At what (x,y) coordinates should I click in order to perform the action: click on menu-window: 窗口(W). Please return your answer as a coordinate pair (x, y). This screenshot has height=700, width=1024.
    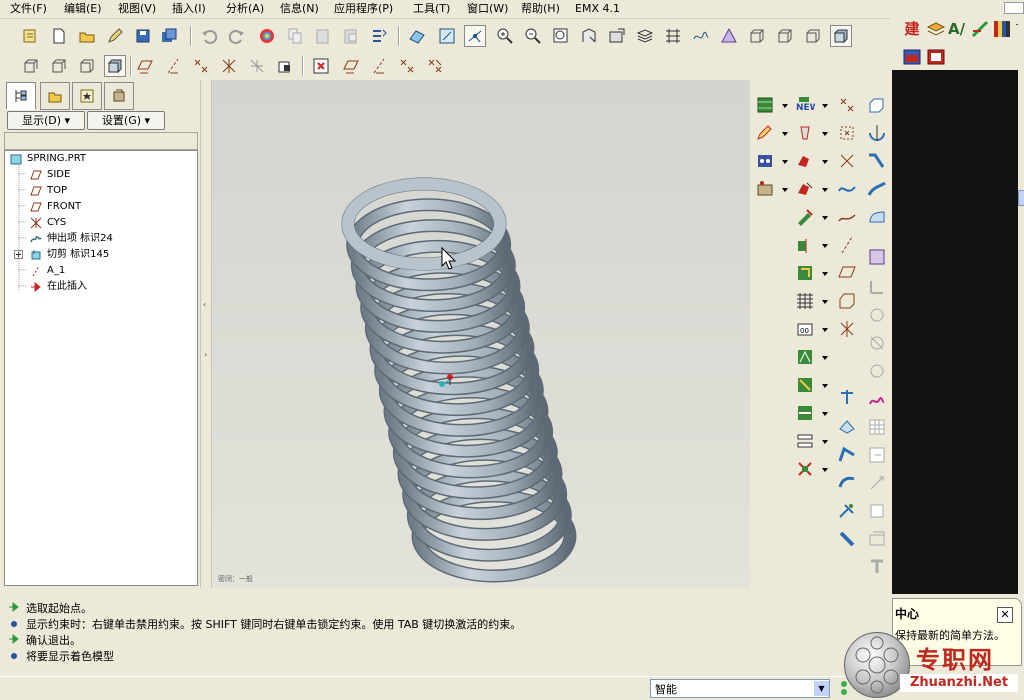
    Looking at the image, I should click on (487, 9).